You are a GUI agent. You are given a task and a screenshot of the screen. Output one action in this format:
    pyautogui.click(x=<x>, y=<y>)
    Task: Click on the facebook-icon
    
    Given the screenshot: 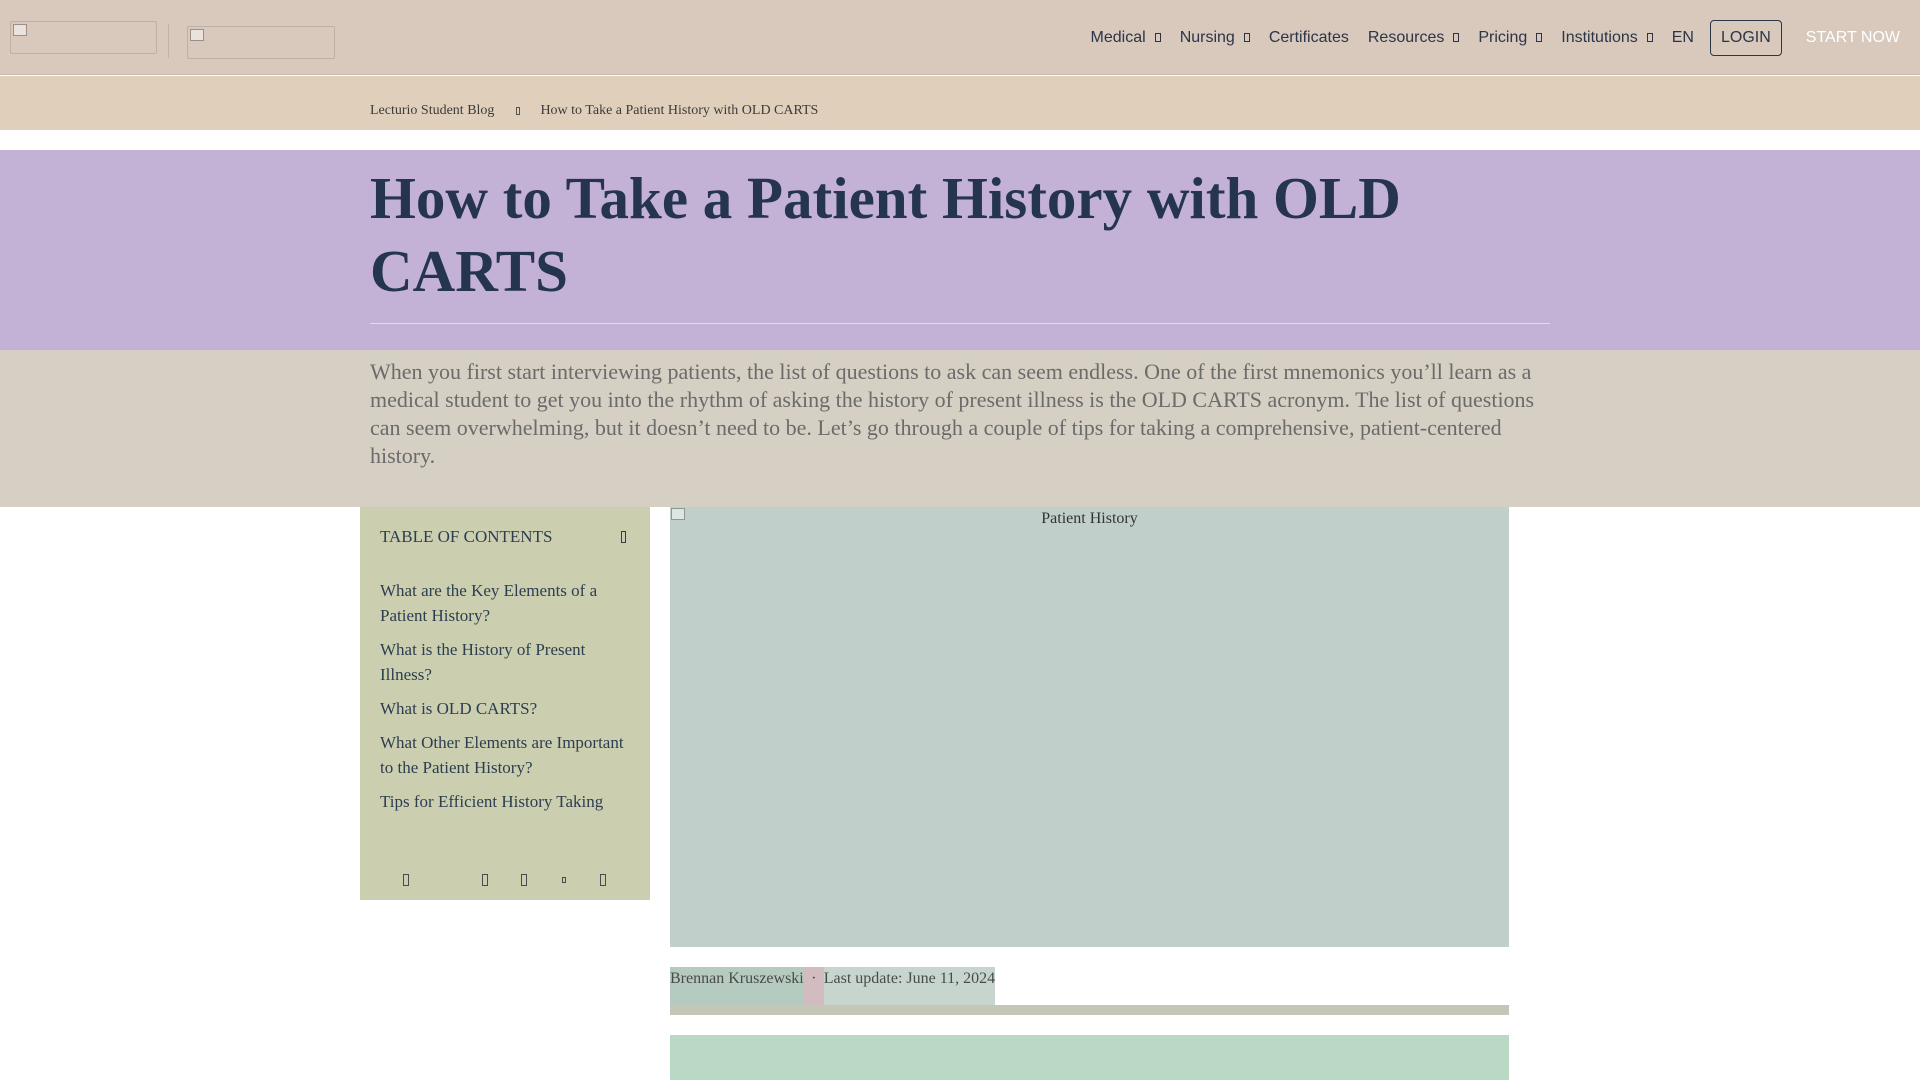 What is the action you would take?
    pyautogui.click(x=406, y=880)
    